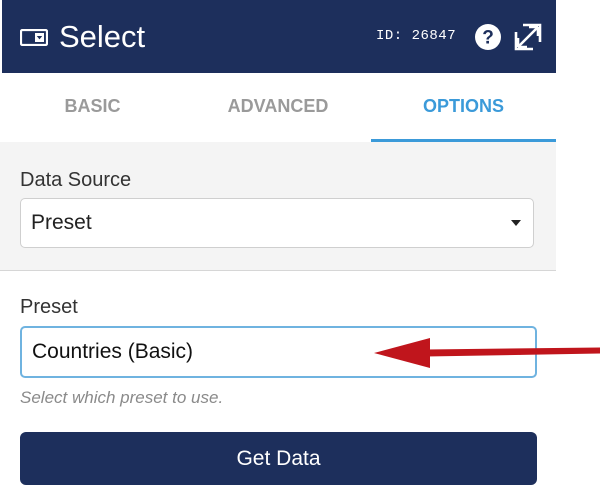 The width and height of the screenshot is (600, 503). What do you see at coordinates (279, 36) in the screenshot?
I see `panel-header: Select ID: 26847 ?` at bounding box center [279, 36].